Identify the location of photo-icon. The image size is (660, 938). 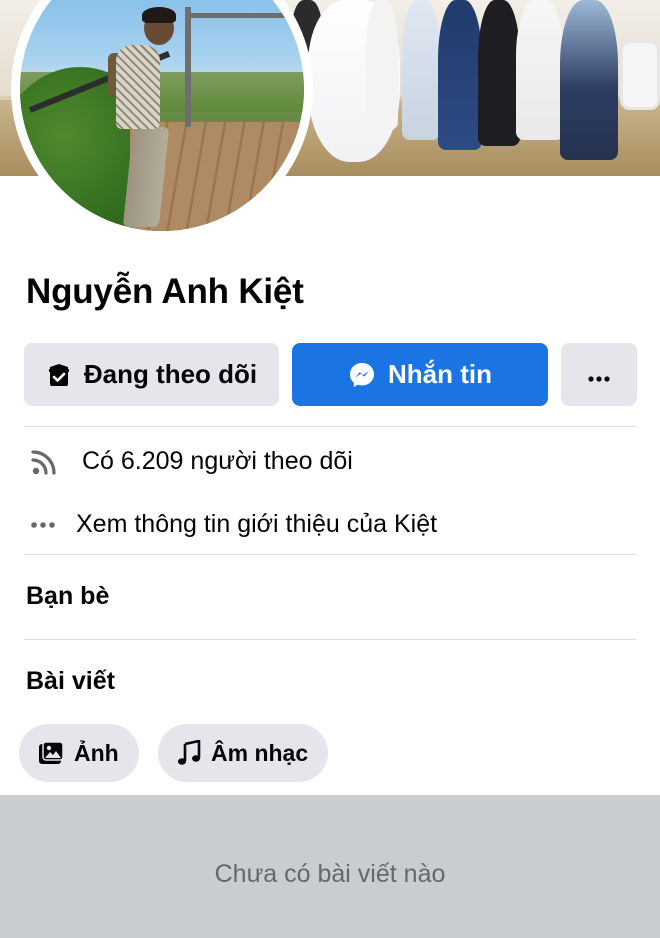
(51, 753).